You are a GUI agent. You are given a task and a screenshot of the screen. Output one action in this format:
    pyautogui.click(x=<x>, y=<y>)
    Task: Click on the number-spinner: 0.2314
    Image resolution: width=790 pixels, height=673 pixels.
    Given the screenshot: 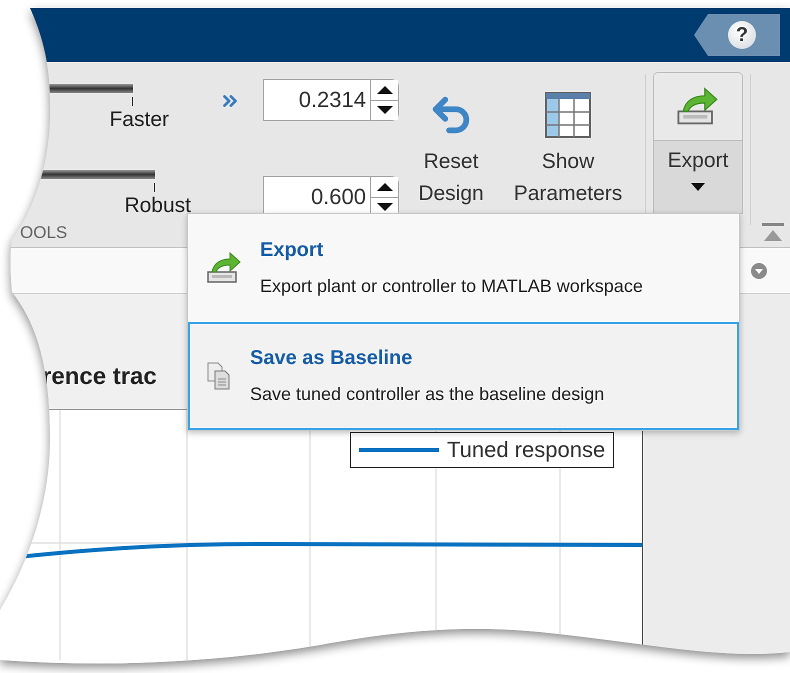 What is the action you would take?
    pyautogui.click(x=331, y=100)
    